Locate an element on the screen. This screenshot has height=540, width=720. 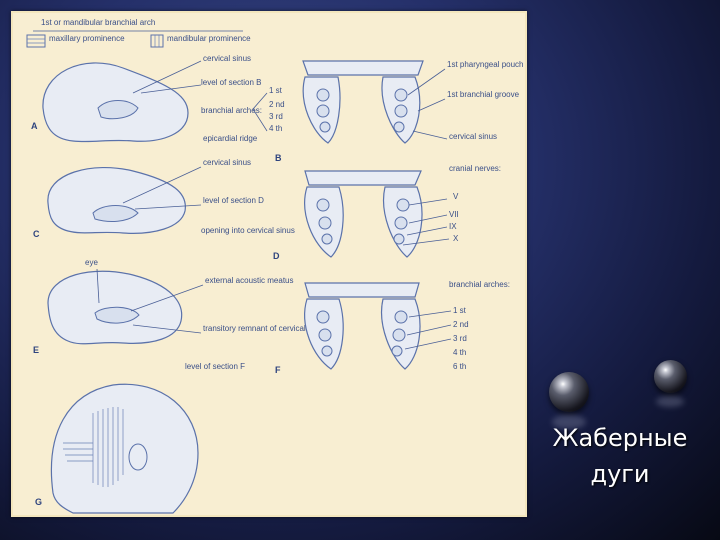
embryo-c is located at coordinates (116, 200).